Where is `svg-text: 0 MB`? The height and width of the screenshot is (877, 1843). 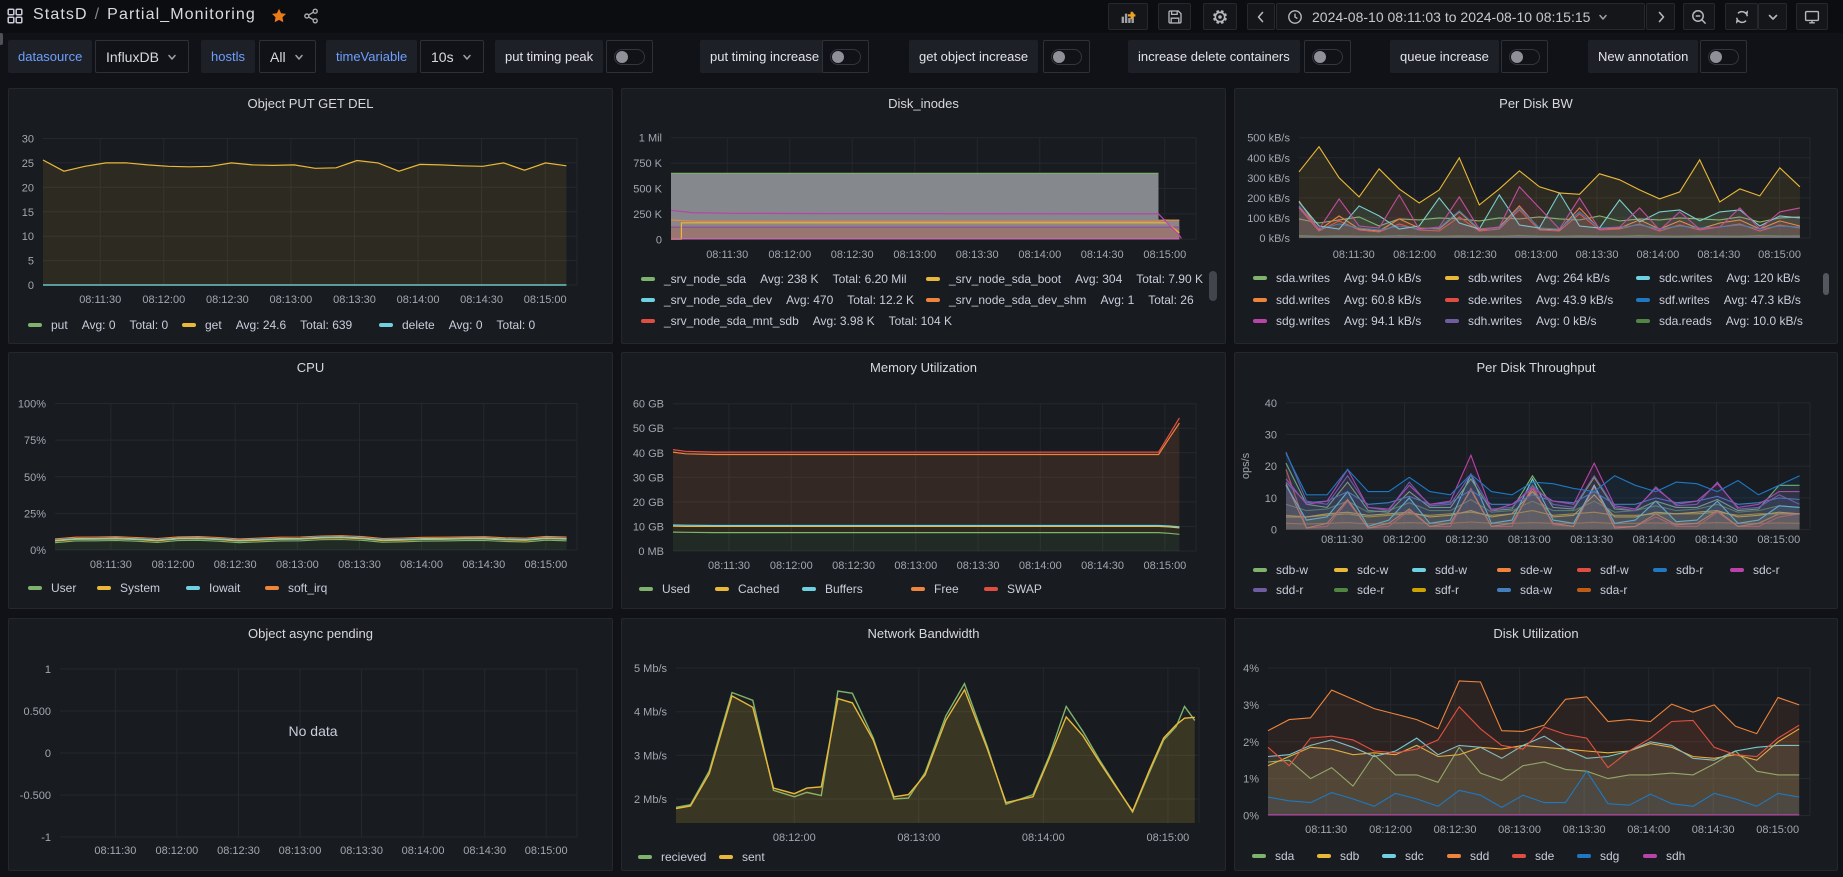
svg-text: 0 MB is located at coordinates (651, 552).